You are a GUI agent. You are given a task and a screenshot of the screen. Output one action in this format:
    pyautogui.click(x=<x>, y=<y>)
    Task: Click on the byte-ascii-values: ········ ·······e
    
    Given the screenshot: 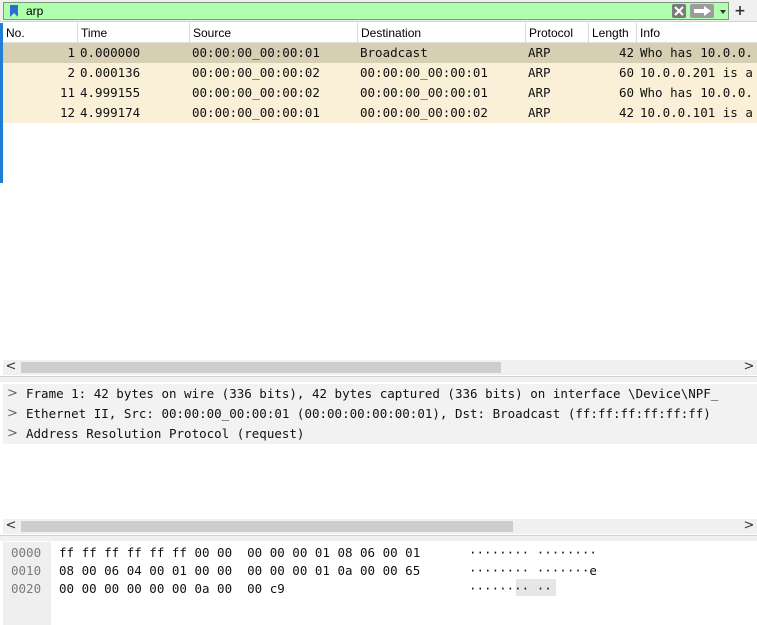 What is the action you would take?
    pyautogui.click(x=533, y=571)
    